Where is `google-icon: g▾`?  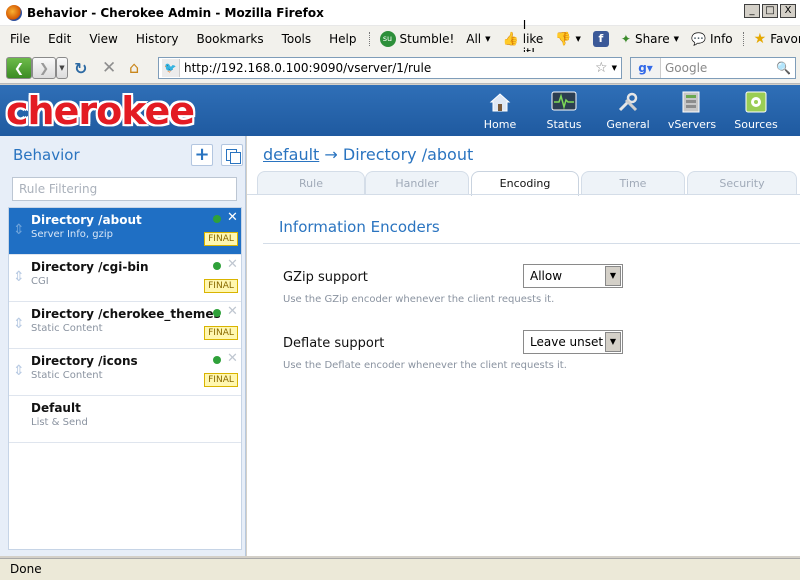
google-icon: g▾ is located at coordinates (646, 68).